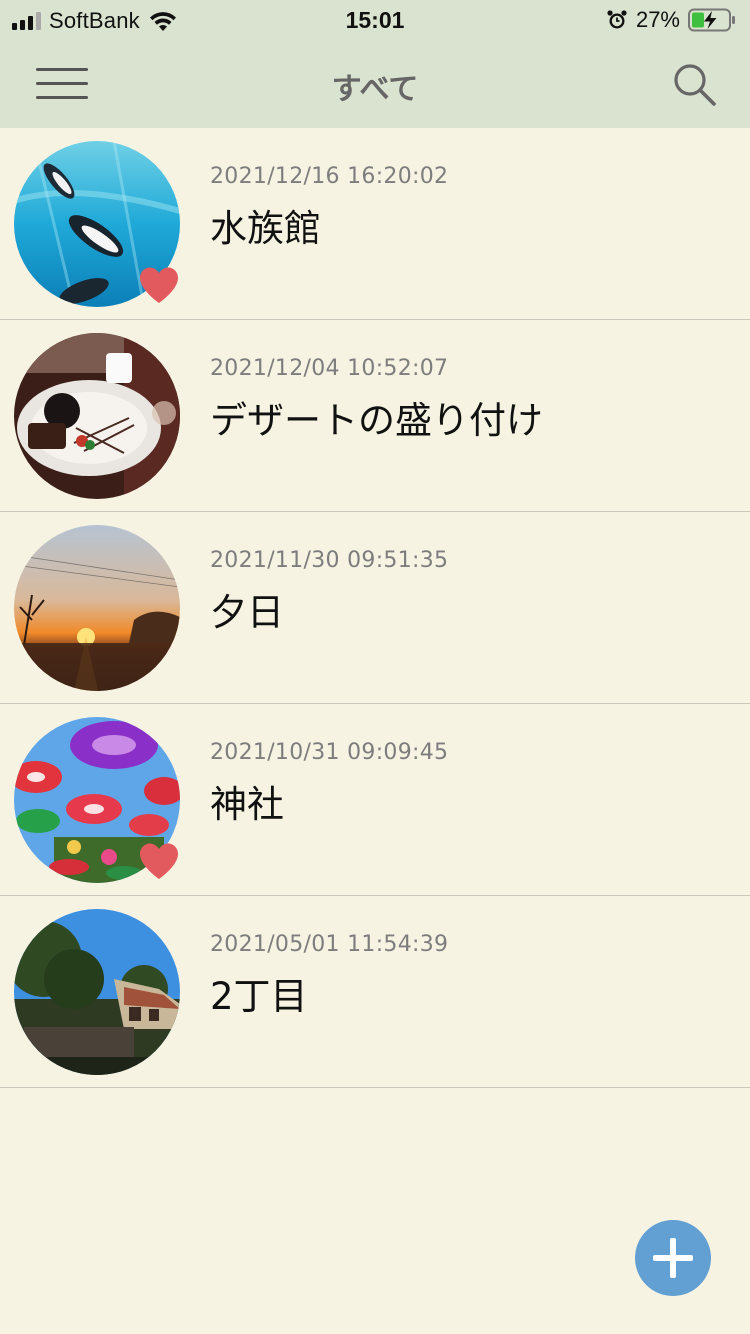 This screenshot has height=1334, width=750. I want to click on status-bar: SoftBank 15:01 27%, so click(375, 20).